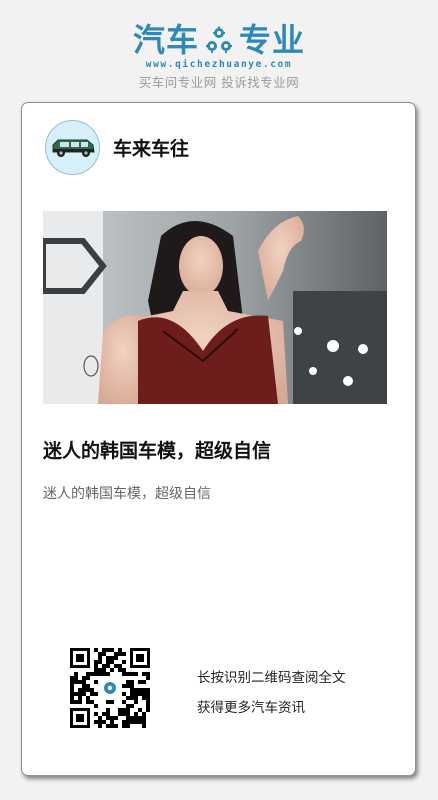  I want to click on qr-caption-line2: 获得更多汽车资讯, so click(251, 708).